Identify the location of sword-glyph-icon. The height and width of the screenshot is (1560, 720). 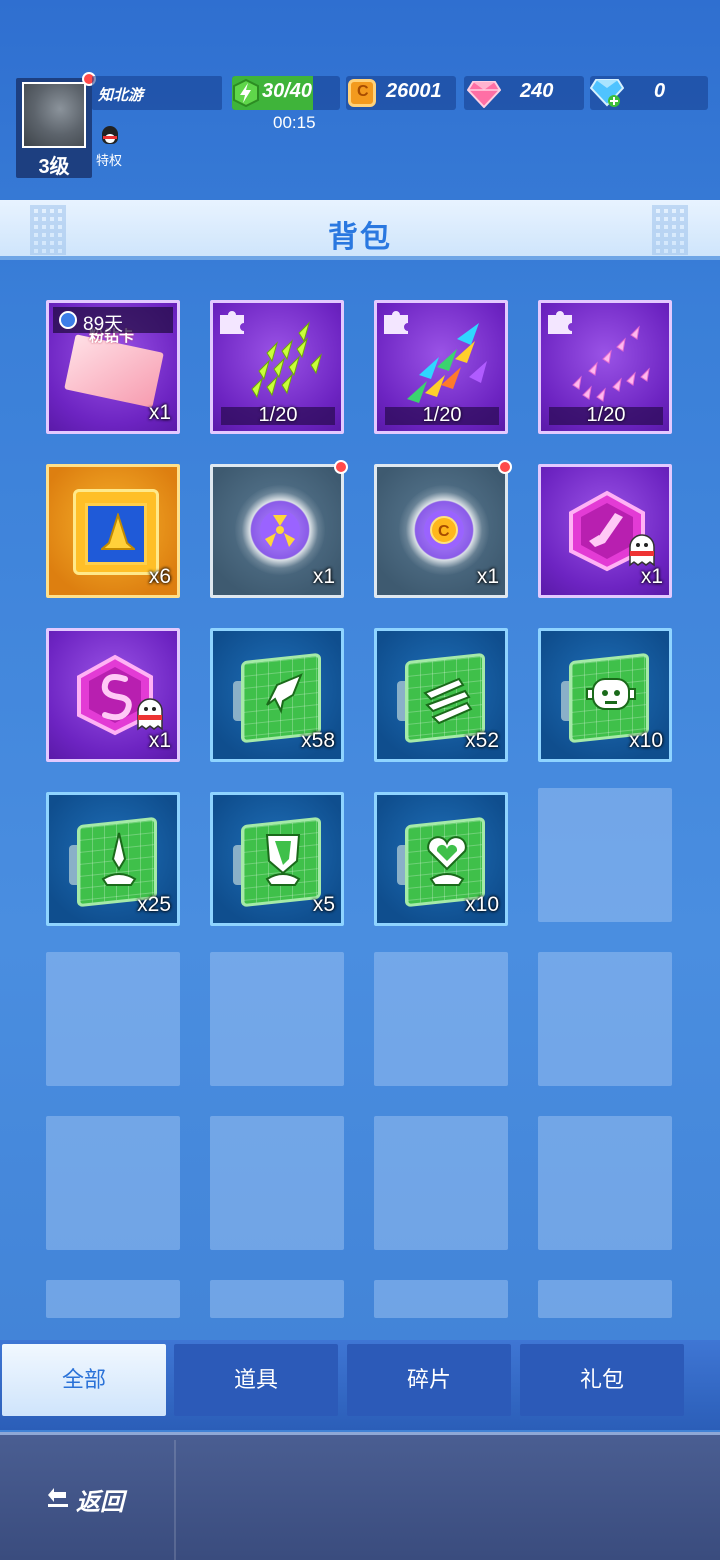
(119, 859).